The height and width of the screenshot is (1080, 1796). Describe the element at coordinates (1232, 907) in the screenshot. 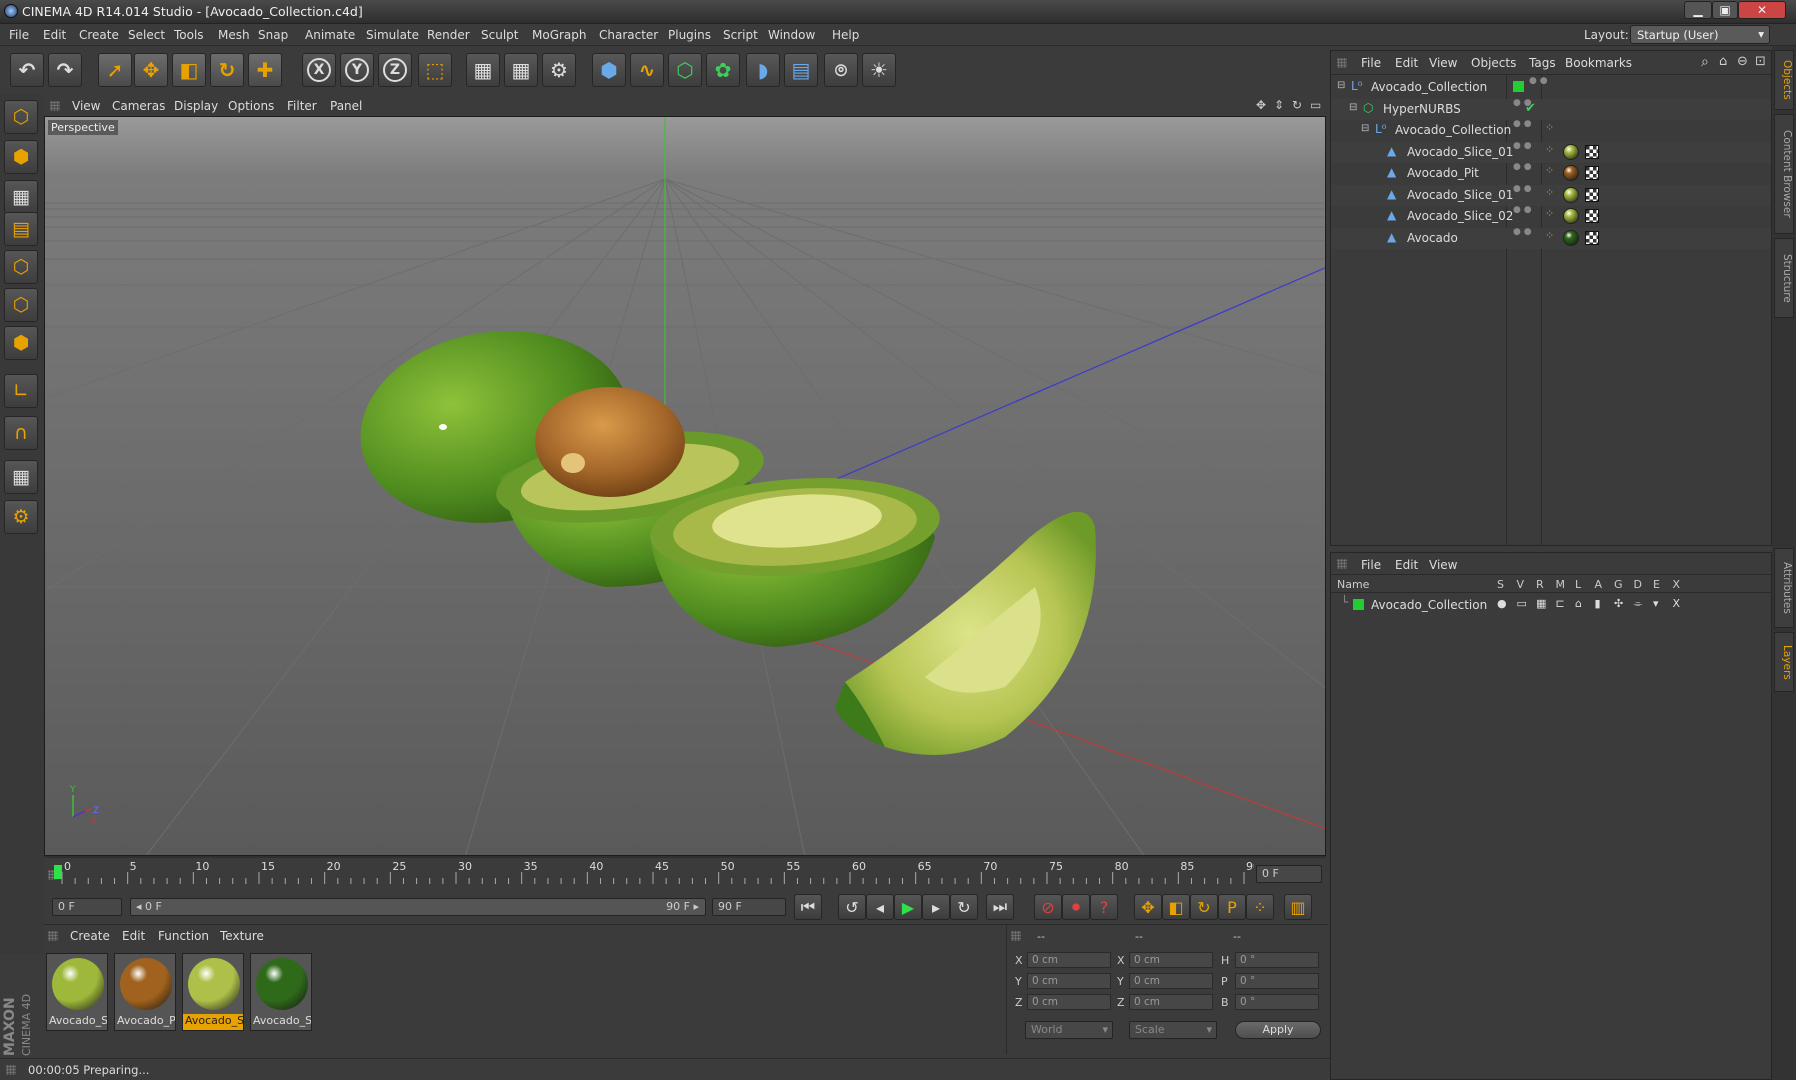

I see `param-key-button: P` at that location.